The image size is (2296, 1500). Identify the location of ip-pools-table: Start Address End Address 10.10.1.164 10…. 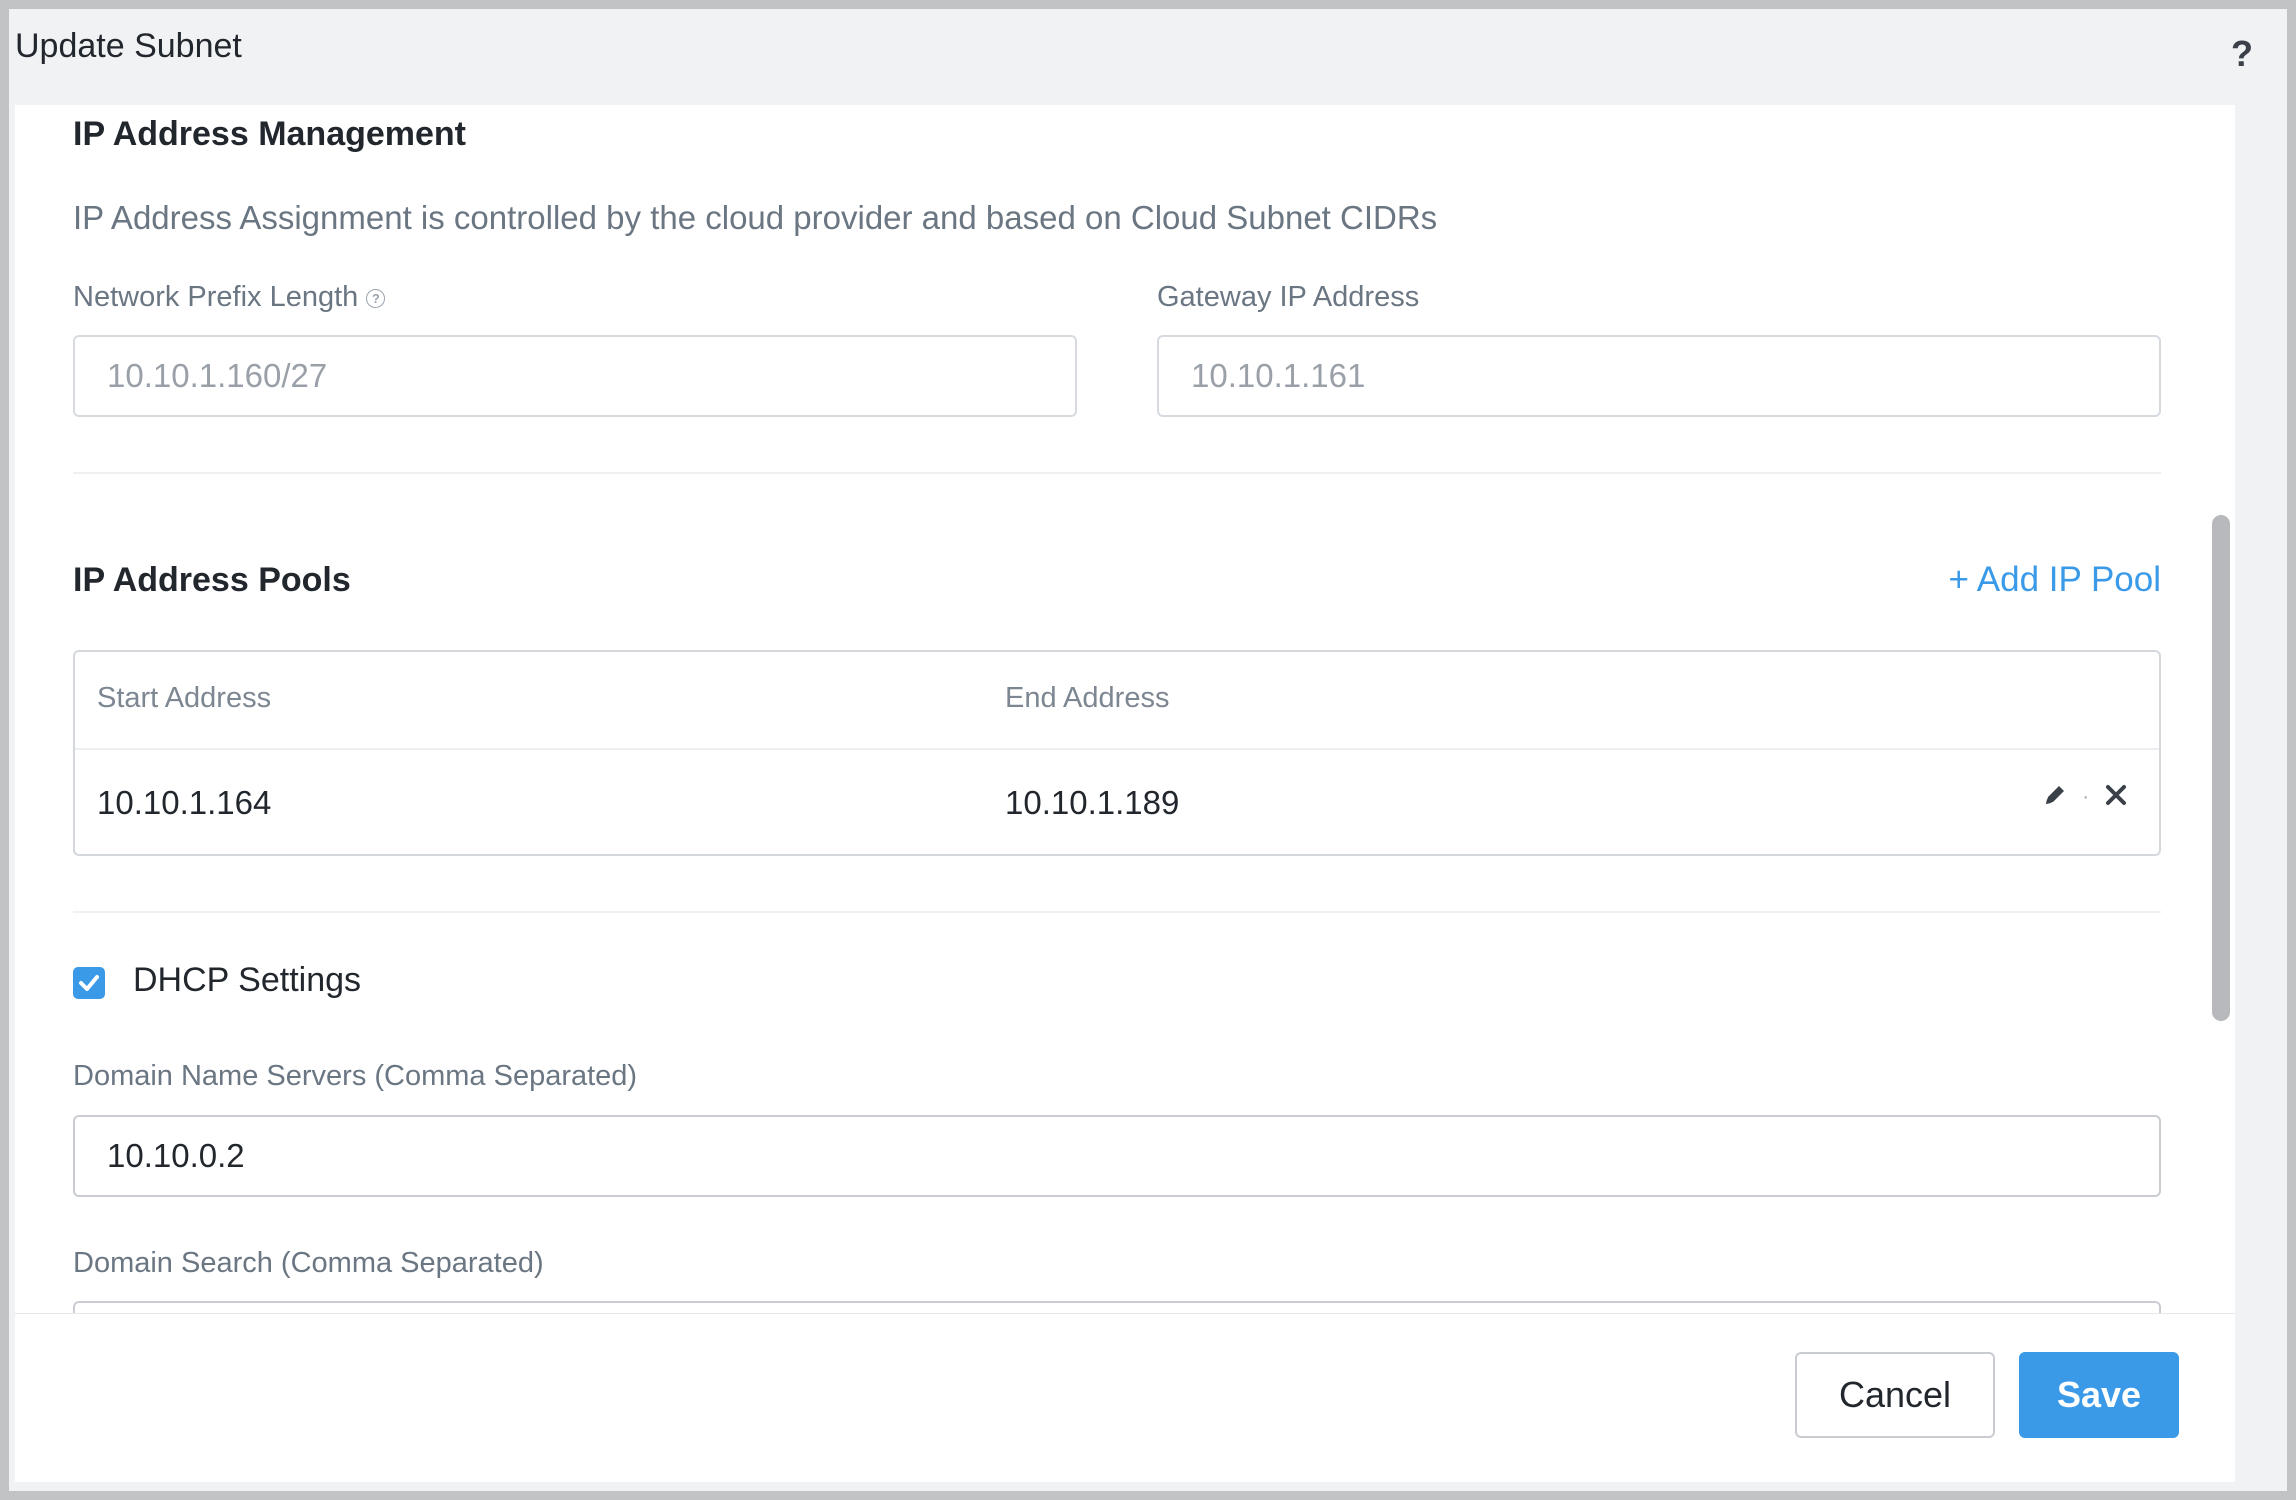
(1117, 753).